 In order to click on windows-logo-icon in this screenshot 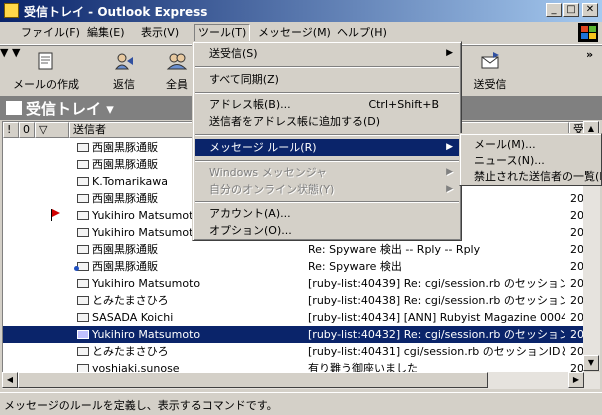, I will do `click(588, 32)`.